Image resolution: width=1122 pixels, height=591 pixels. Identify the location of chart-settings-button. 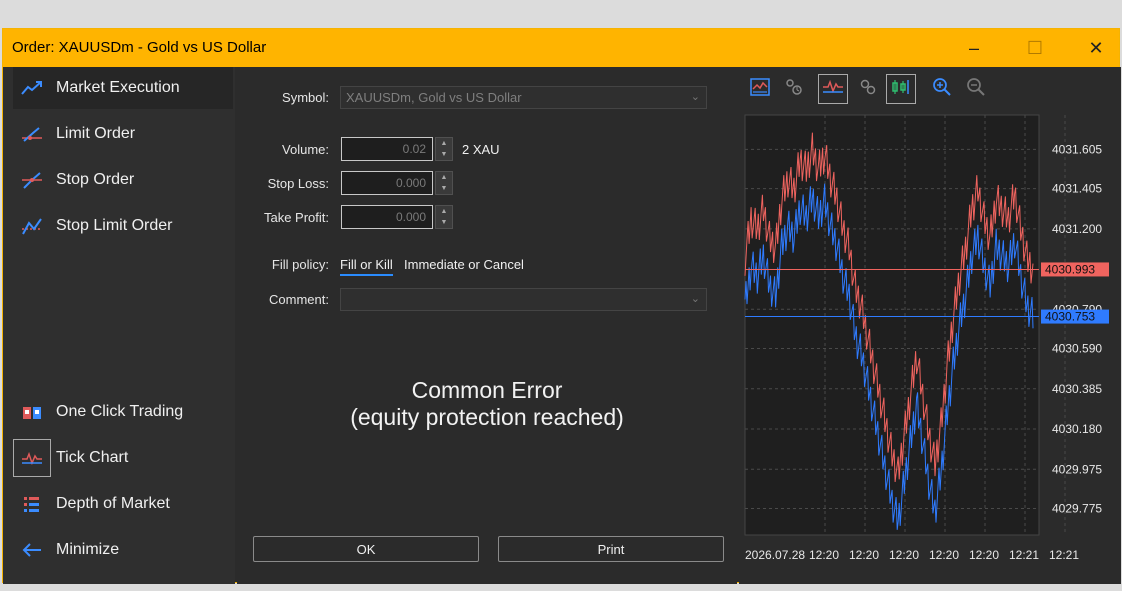
(760, 89).